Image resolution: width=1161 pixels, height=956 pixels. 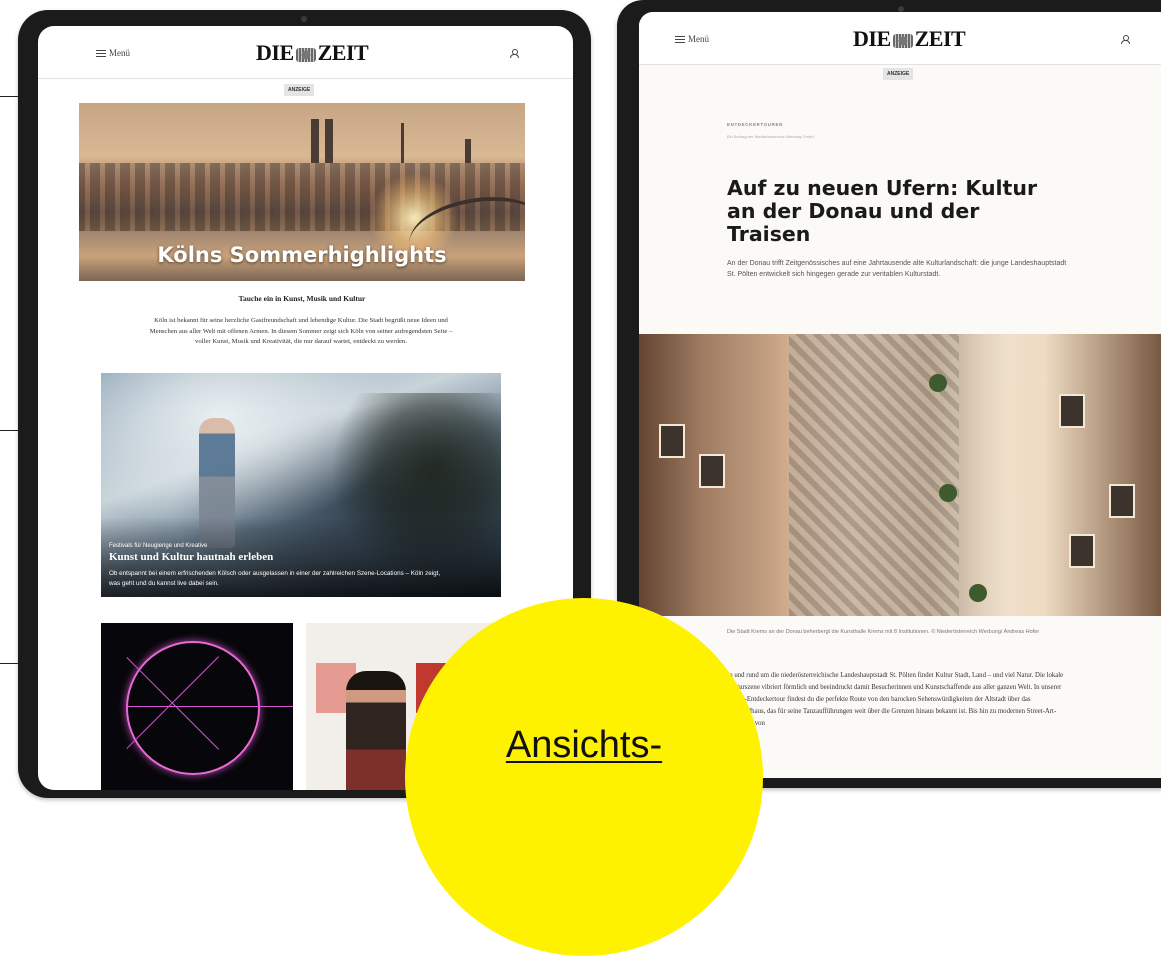 I want to click on camera-dot, so click(x=304, y=19).